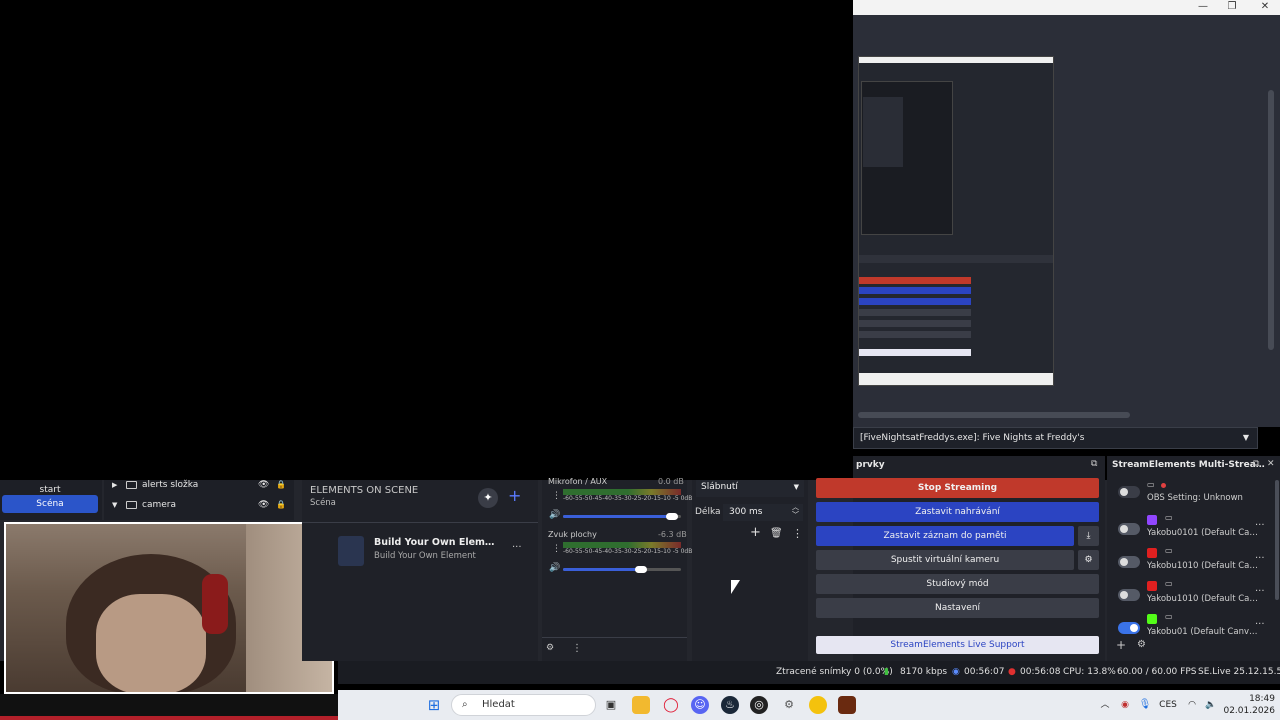 This screenshot has height=720, width=1280. I want to click on preview-horizontal-scrollbar, so click(994, 415).